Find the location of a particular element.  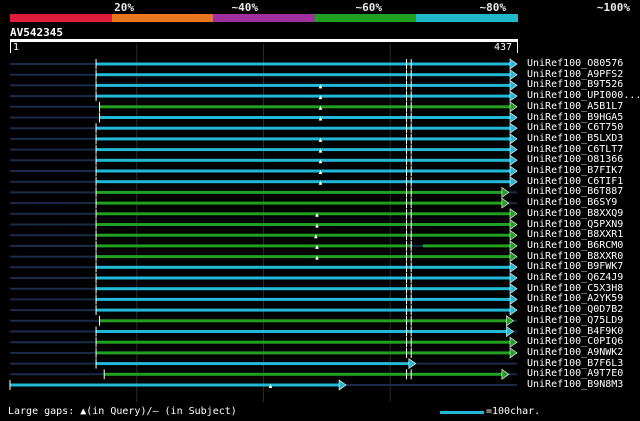

hit-label: UniRef100_B6RCM0 is located at coordinates (575, 245).